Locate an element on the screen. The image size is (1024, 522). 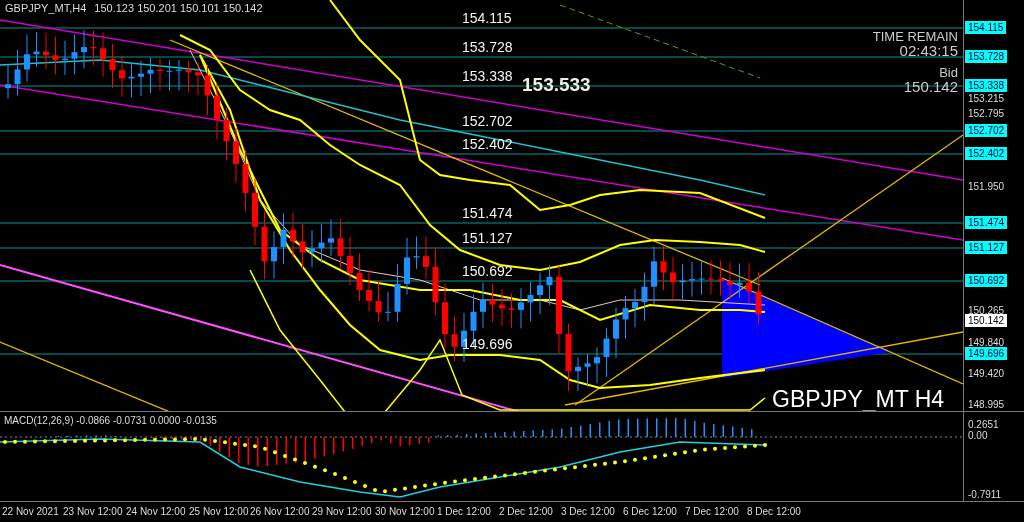
level-price-tag: 153.728 is located at coordinates (986, 56).